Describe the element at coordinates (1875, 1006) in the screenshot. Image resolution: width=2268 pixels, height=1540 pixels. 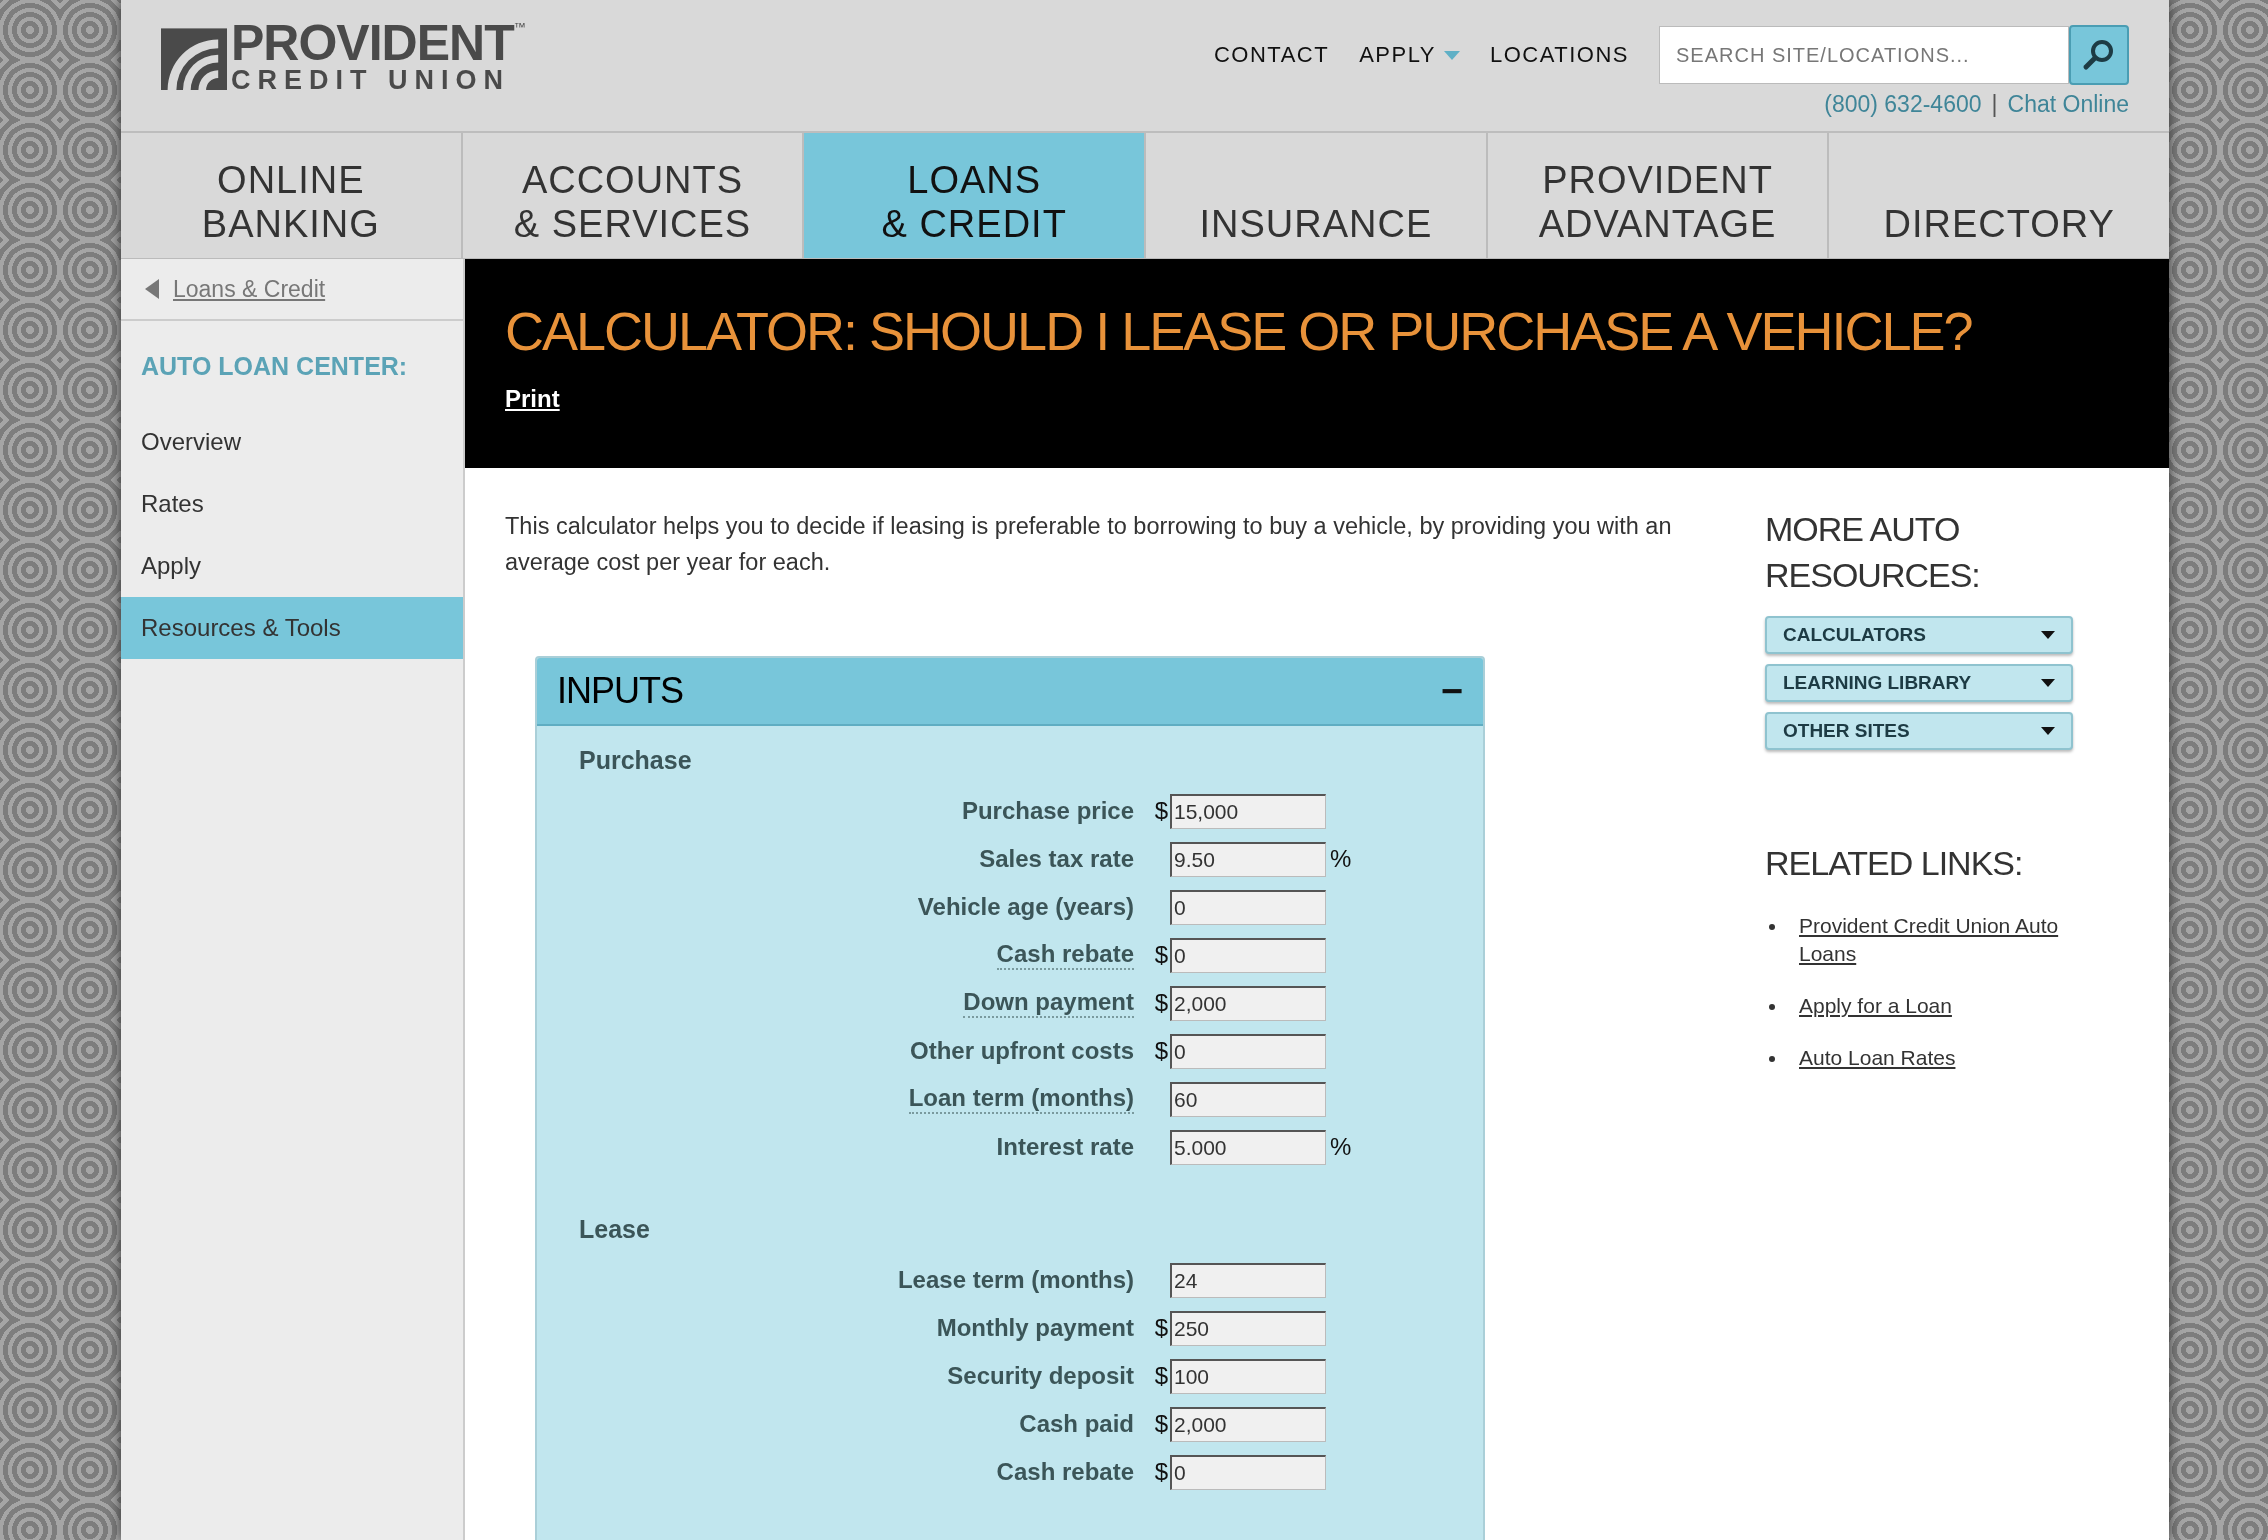
I see `related-link: Apply for a Loan` at that location.